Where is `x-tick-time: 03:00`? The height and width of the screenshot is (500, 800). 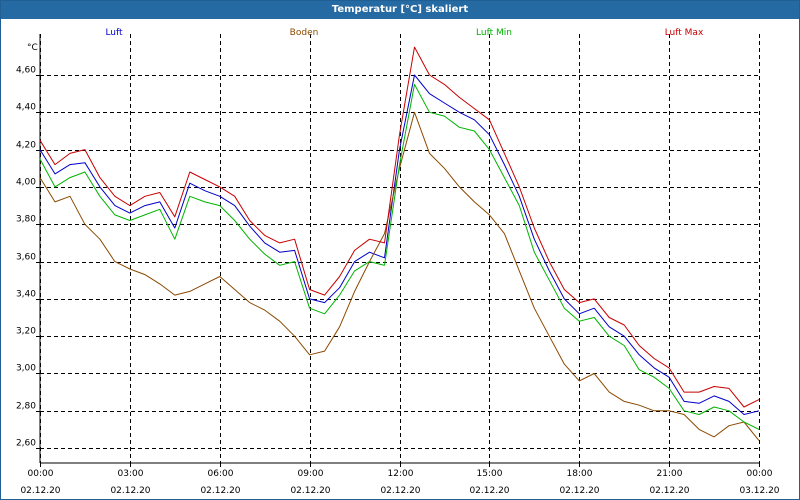
x-tick-time: 03:00 is located at coordinates (131, 474).